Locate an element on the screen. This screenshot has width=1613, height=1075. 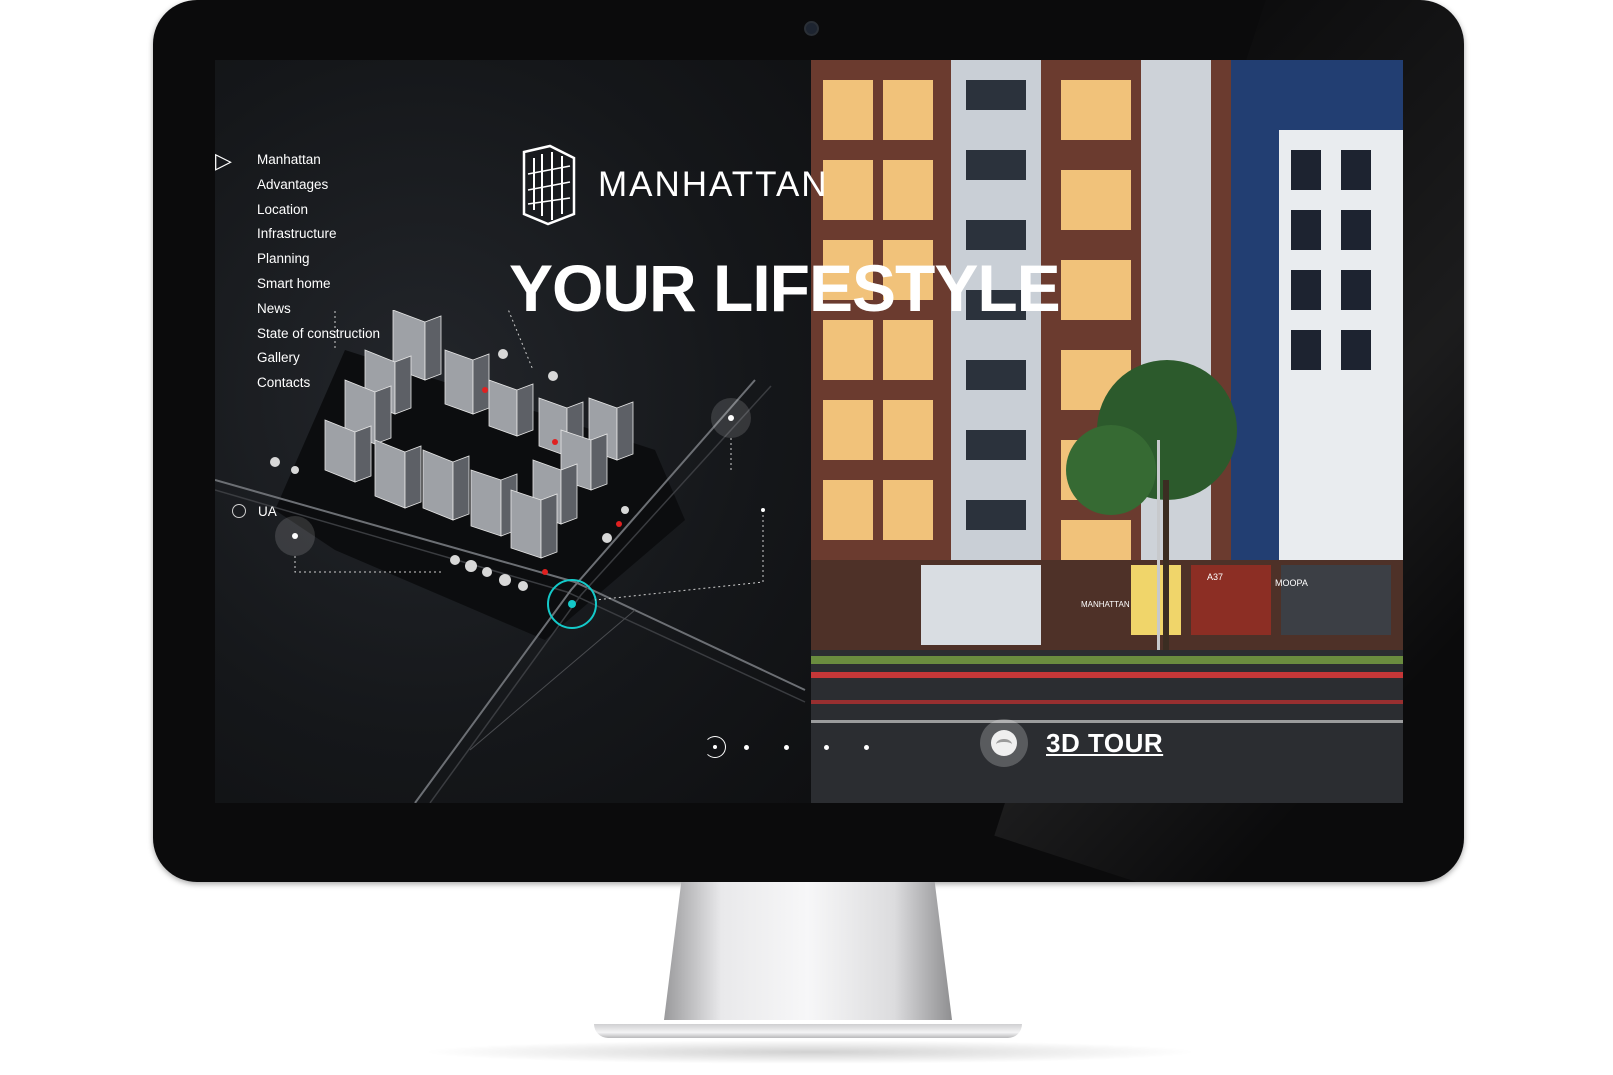
brand-logo: MANHATTAN is located at coordinates (674, 185).